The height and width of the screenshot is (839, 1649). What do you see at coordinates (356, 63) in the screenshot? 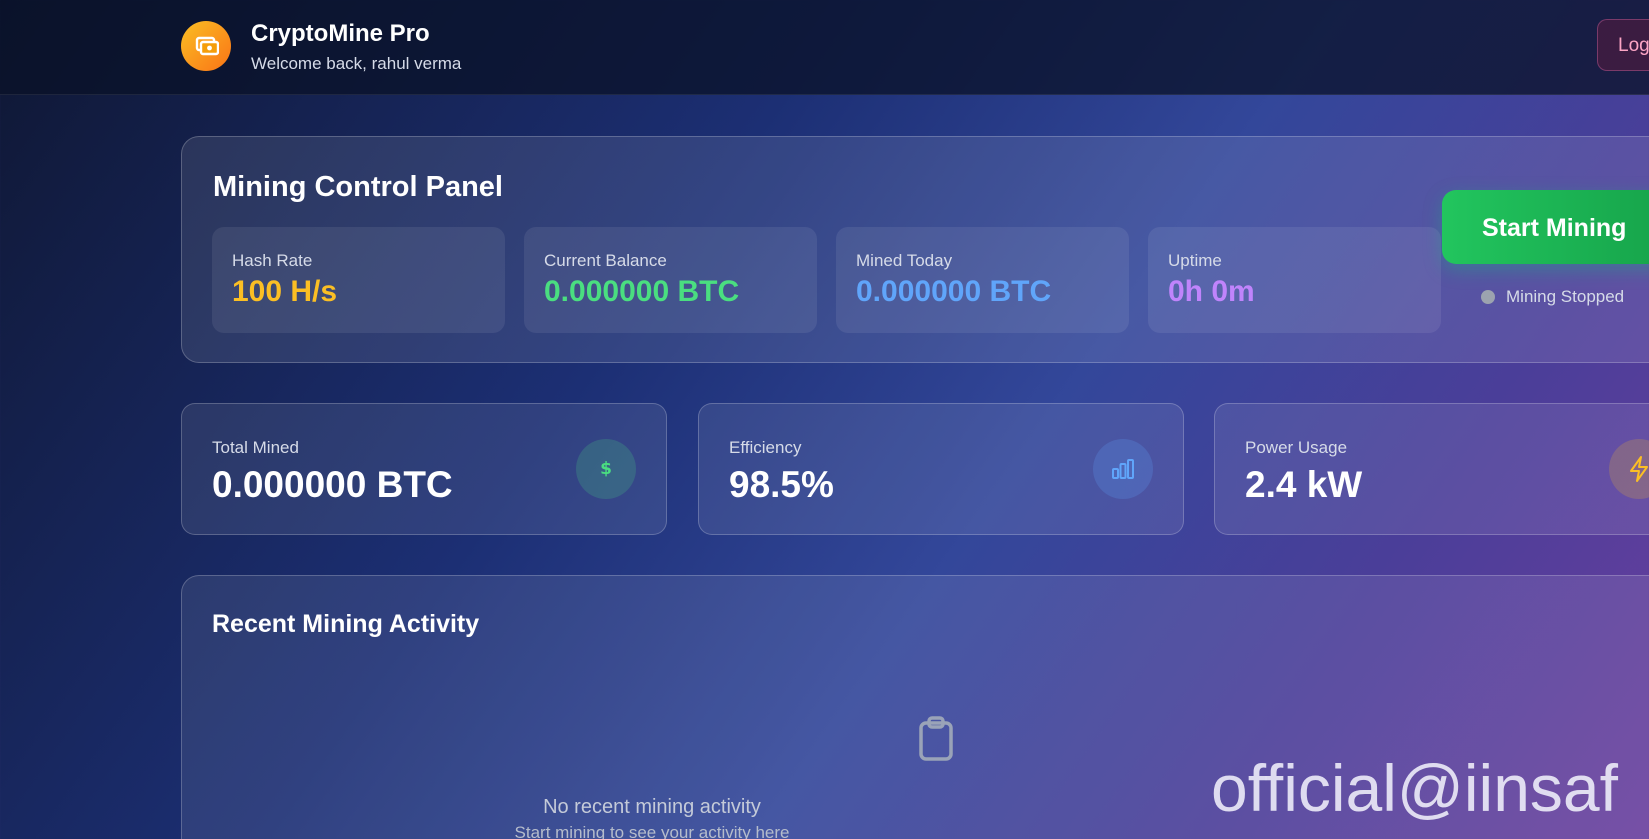
I see `welcome-message: Welcome back, rahul verma` at bounding box center [356, 63].